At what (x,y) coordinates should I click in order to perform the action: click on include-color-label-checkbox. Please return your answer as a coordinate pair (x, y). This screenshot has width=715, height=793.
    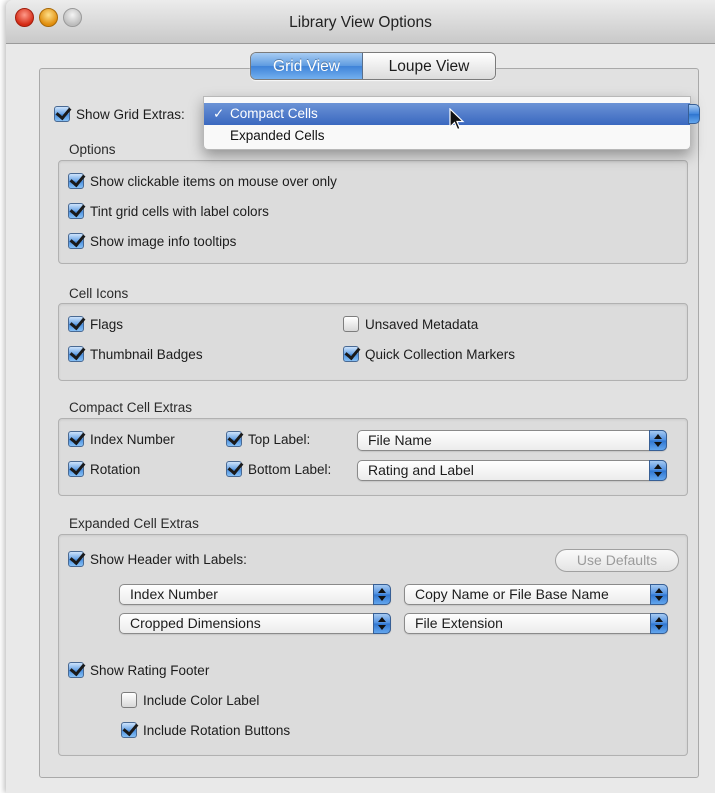
    Looking at the image, I should click on (129, 700).